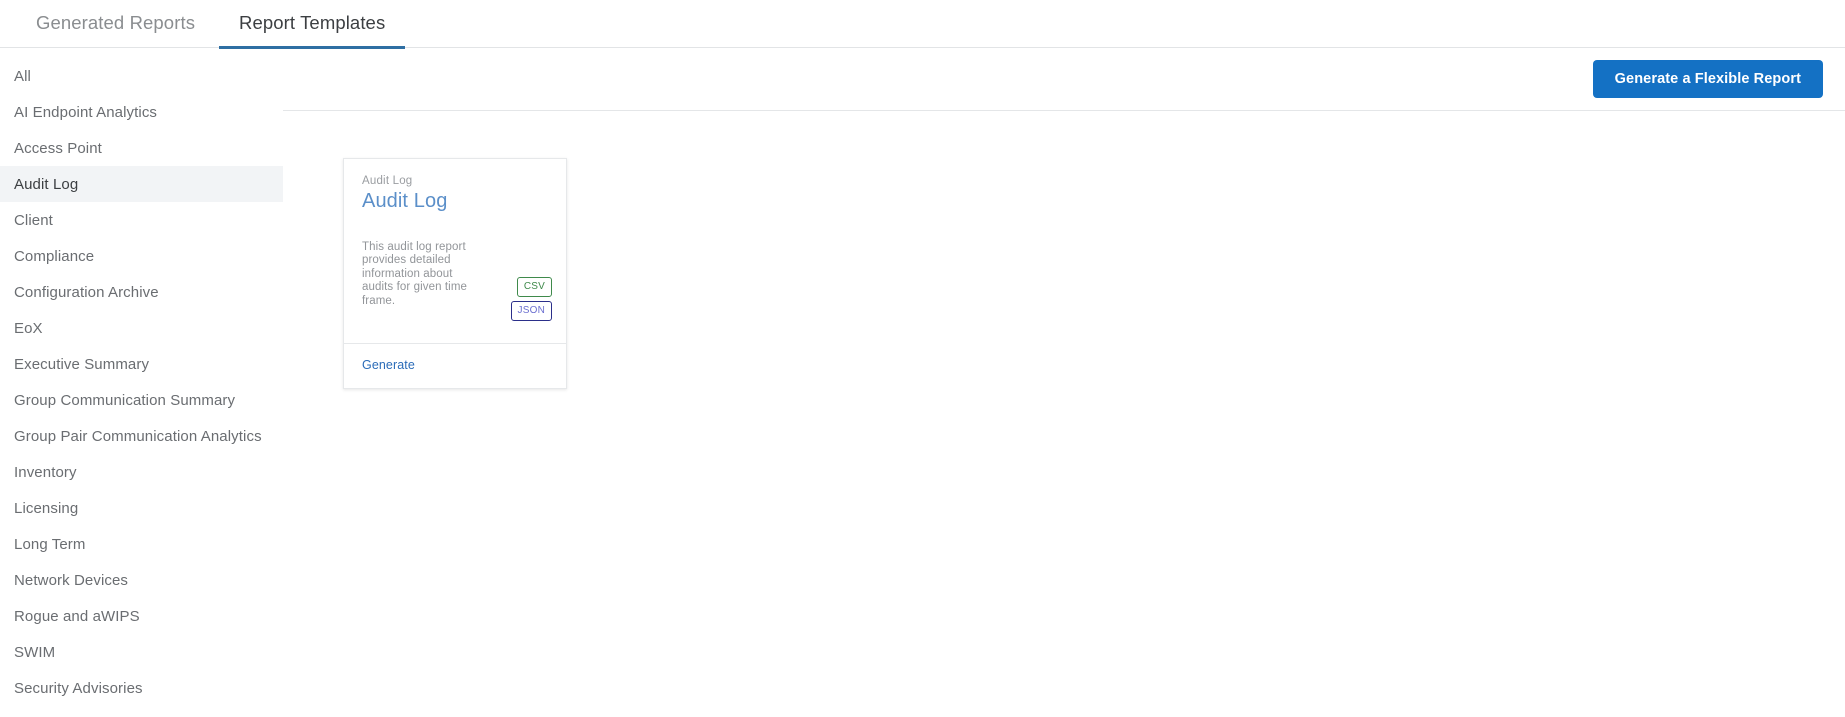  Describe the element at coordinates (58, 148) in the screenshot. I see `sidebar-item-label: Access Point` at that location.